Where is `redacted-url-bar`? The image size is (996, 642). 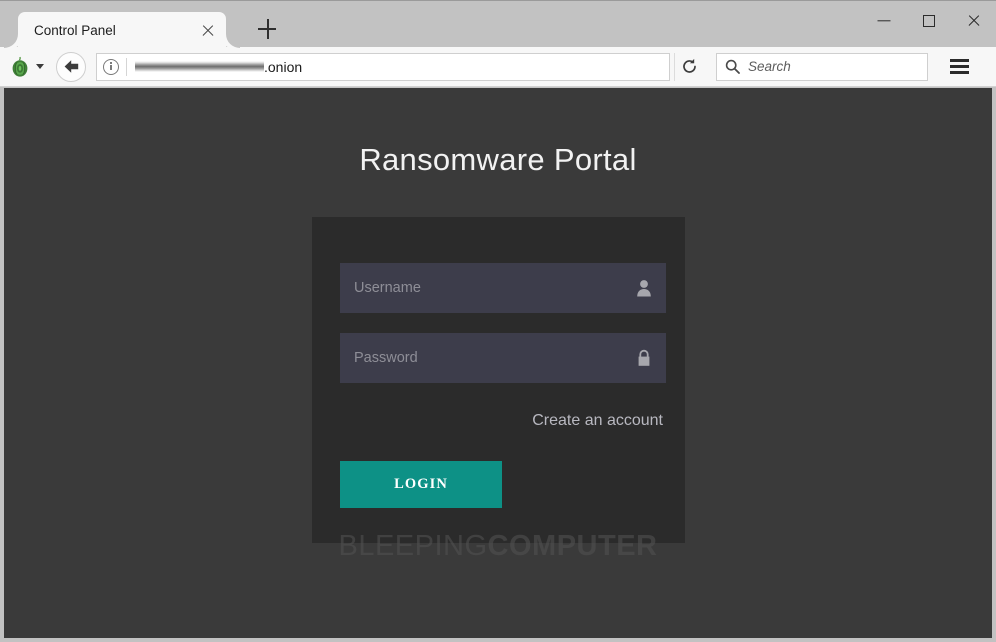
redacted-url-bar is located at coordinates (199, 66).